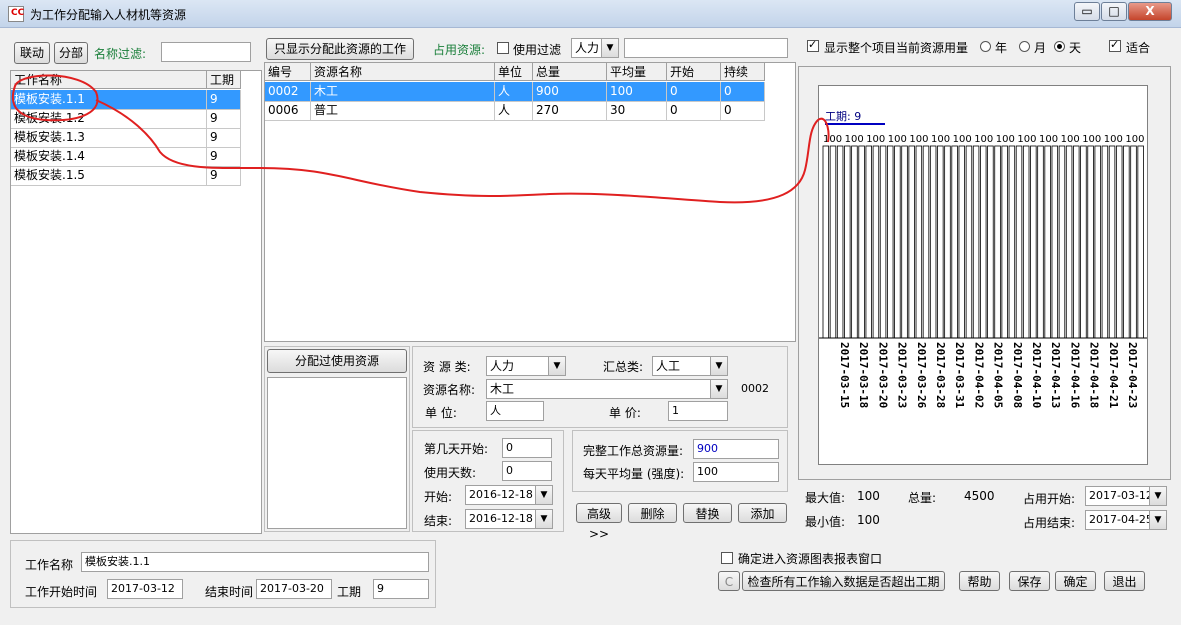 Image resolution: width=1181 pixels, height=625 pixels. I want to click on use-filter-checkbox, so click(503, 48).